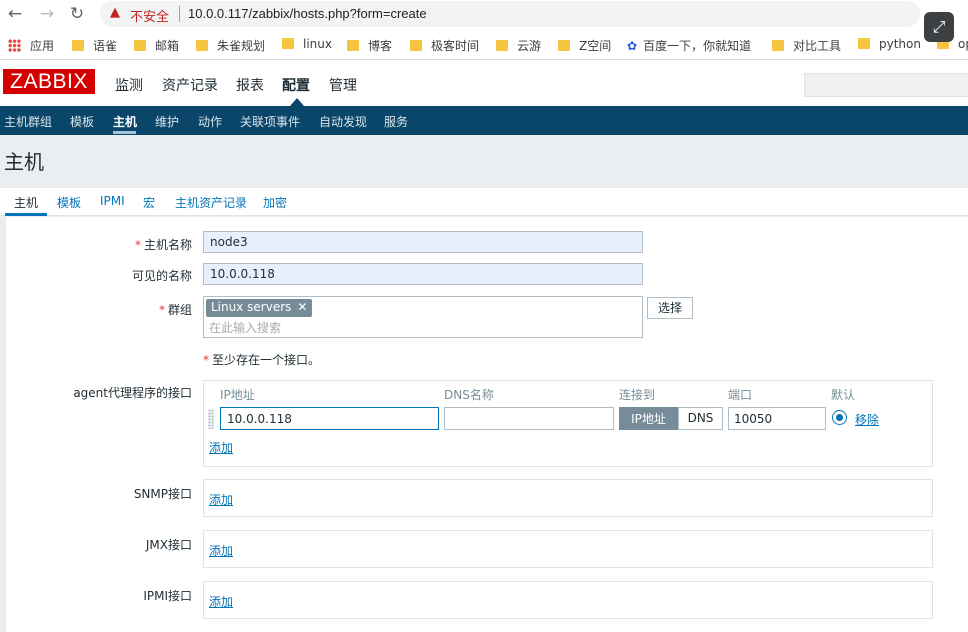  I want to click on bookmark-label: Z空间, so click(595, 46).